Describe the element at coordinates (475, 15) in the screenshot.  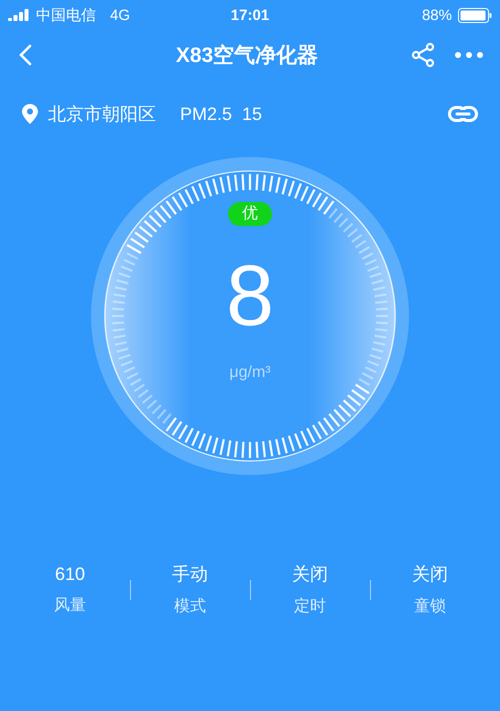
I see `battery-icon` at that location.